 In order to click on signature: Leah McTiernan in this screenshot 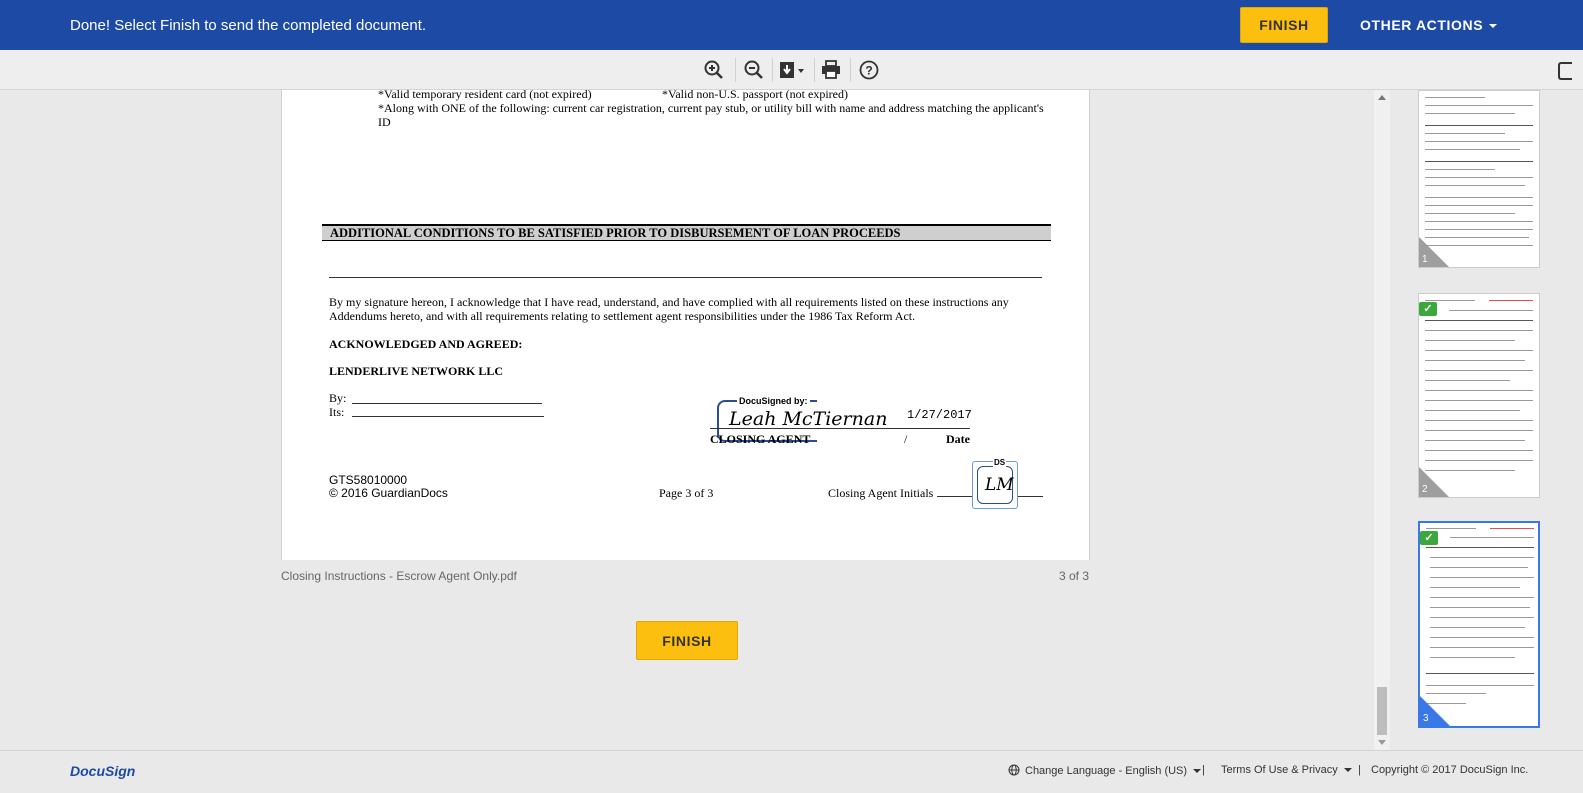, I will do `click(808, 419)`.